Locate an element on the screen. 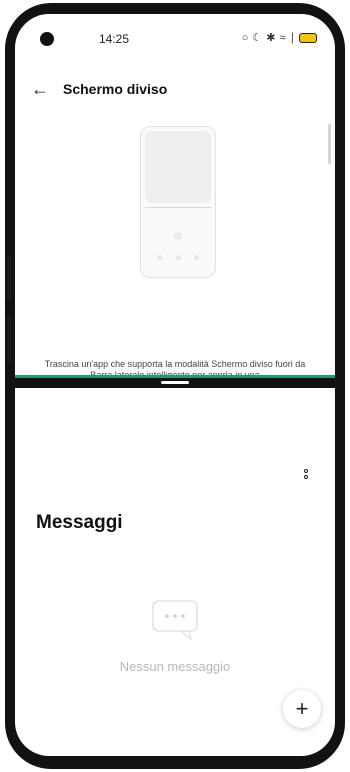 Image resolution: width=350 pixels, height=772 pixels. wifi-icon: ≈ is located at coordinates (282, 37).